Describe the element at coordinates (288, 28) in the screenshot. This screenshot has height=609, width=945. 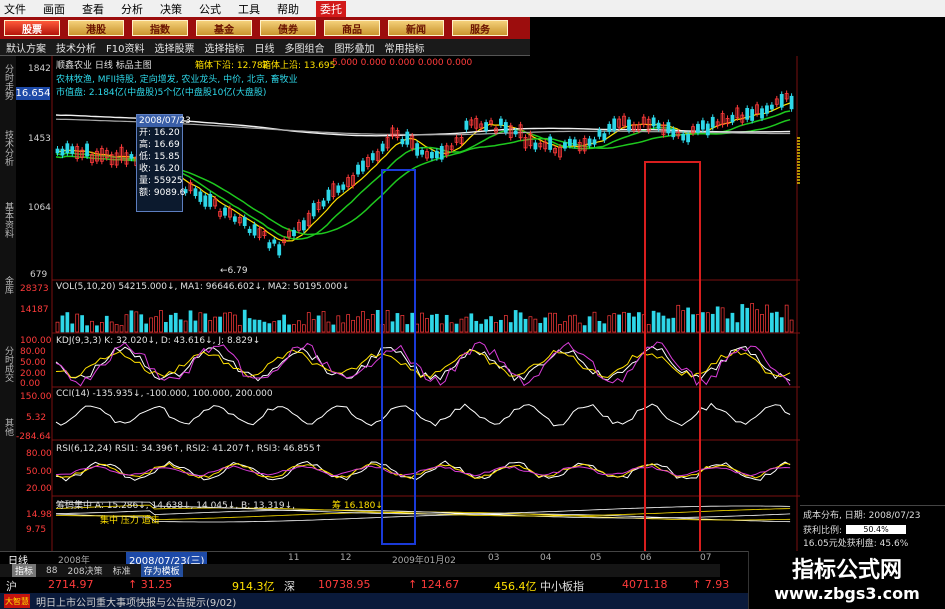
I see `tab-bonds: 债券` at that location.